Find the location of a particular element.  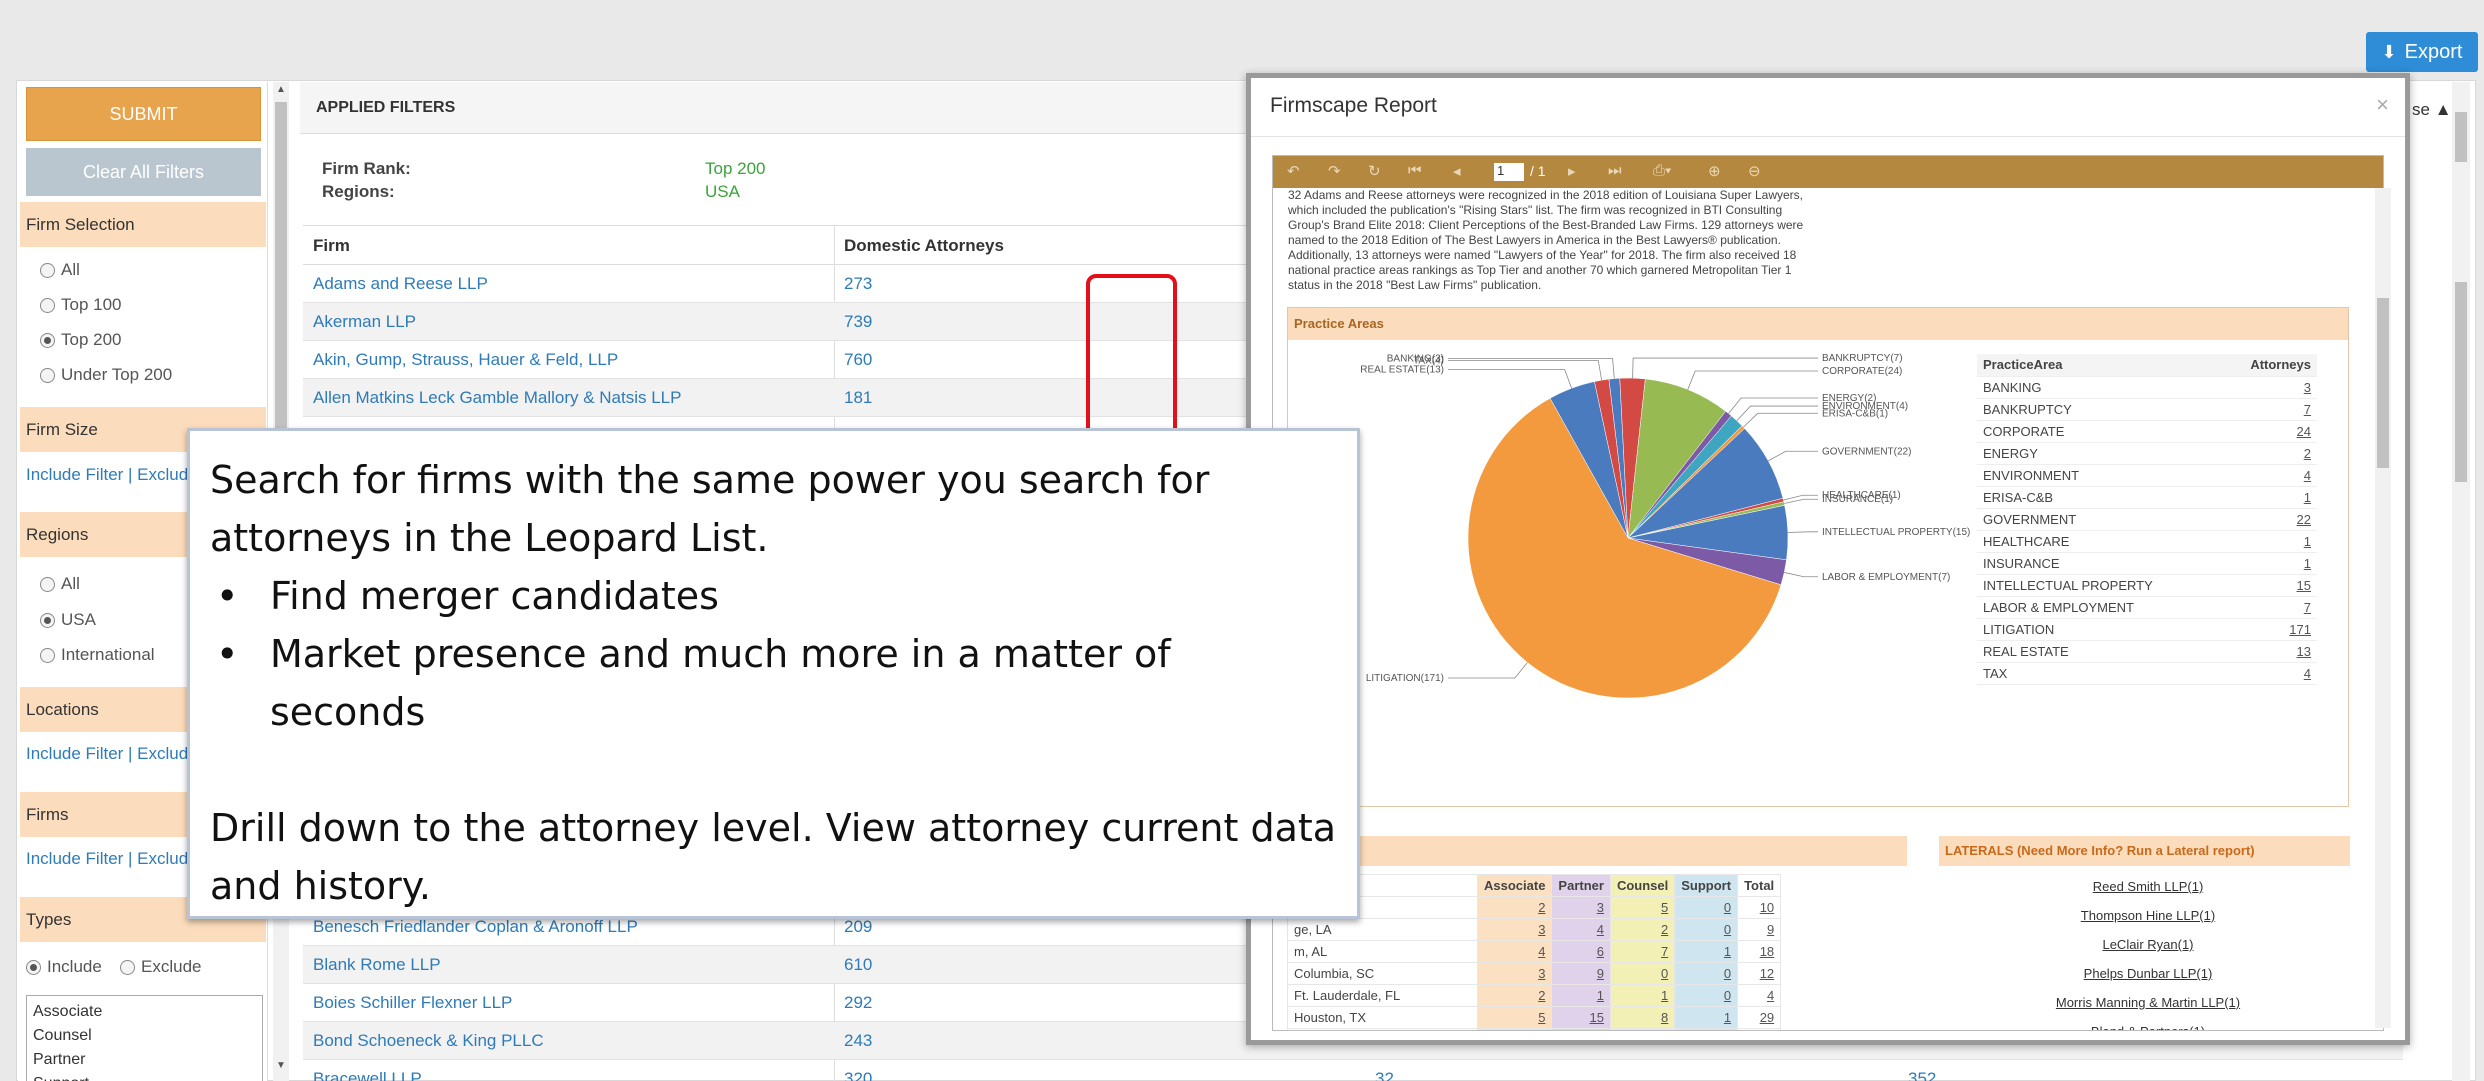

firm-name-link: Adams and Reese LLP is located at coordinates (400, 284).